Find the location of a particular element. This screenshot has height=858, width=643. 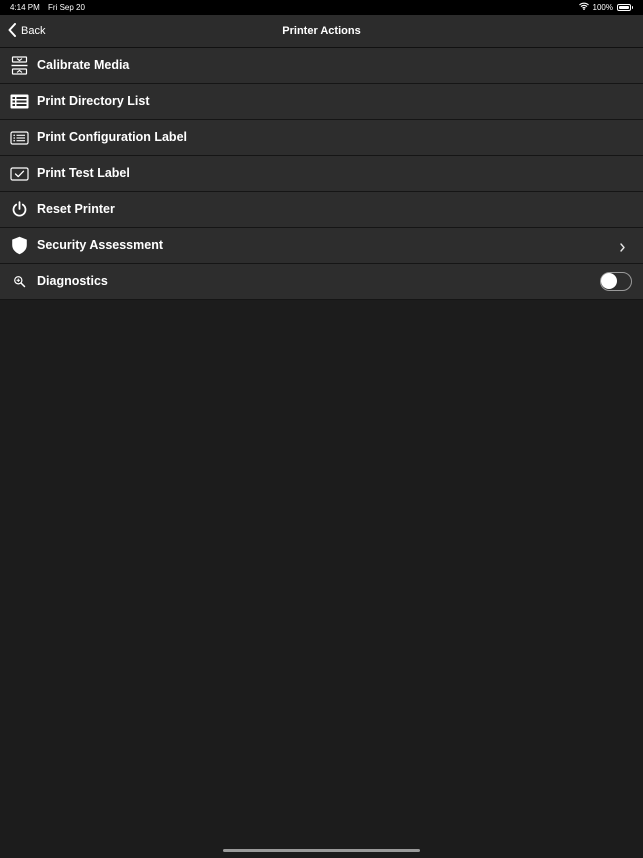

row-label: Reset Printer is located at coordinates (76, 209).